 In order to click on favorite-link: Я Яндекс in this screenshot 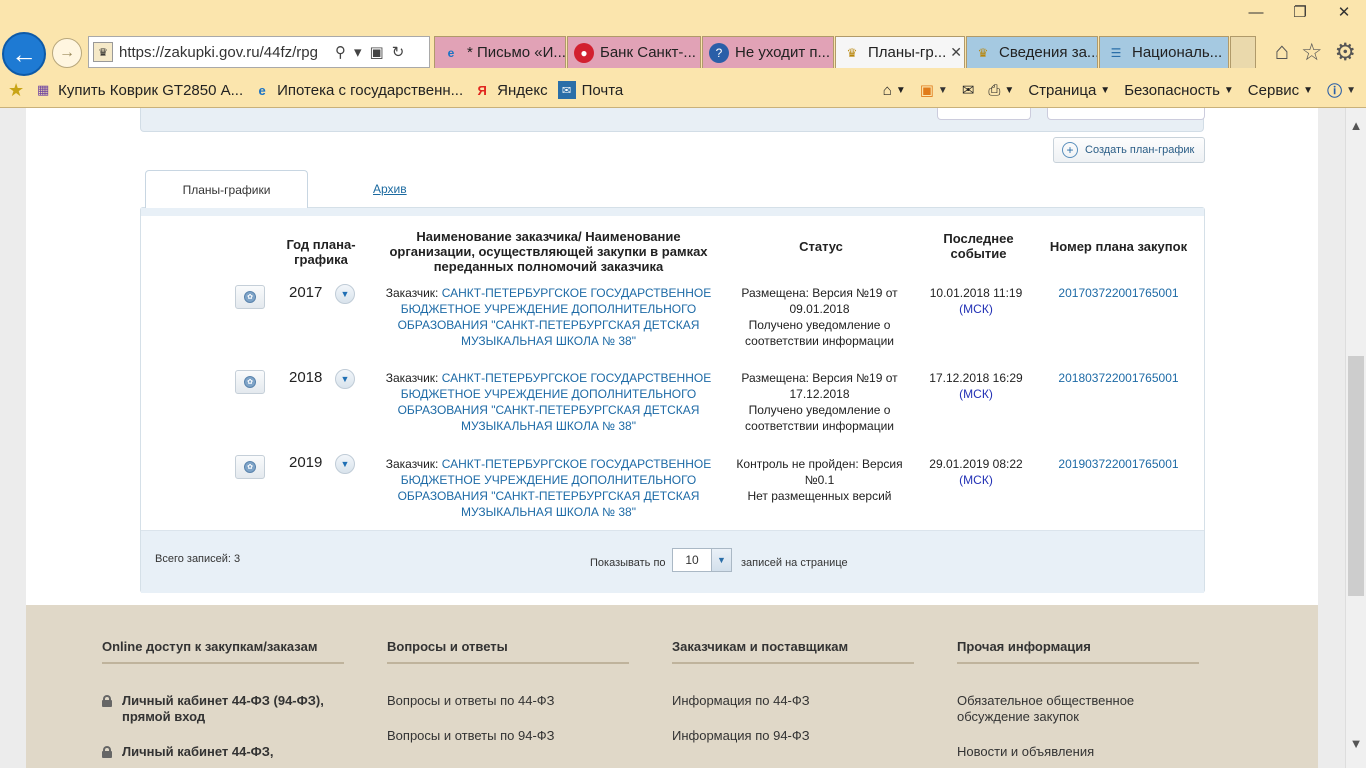, I will do `click(510, 90)`.